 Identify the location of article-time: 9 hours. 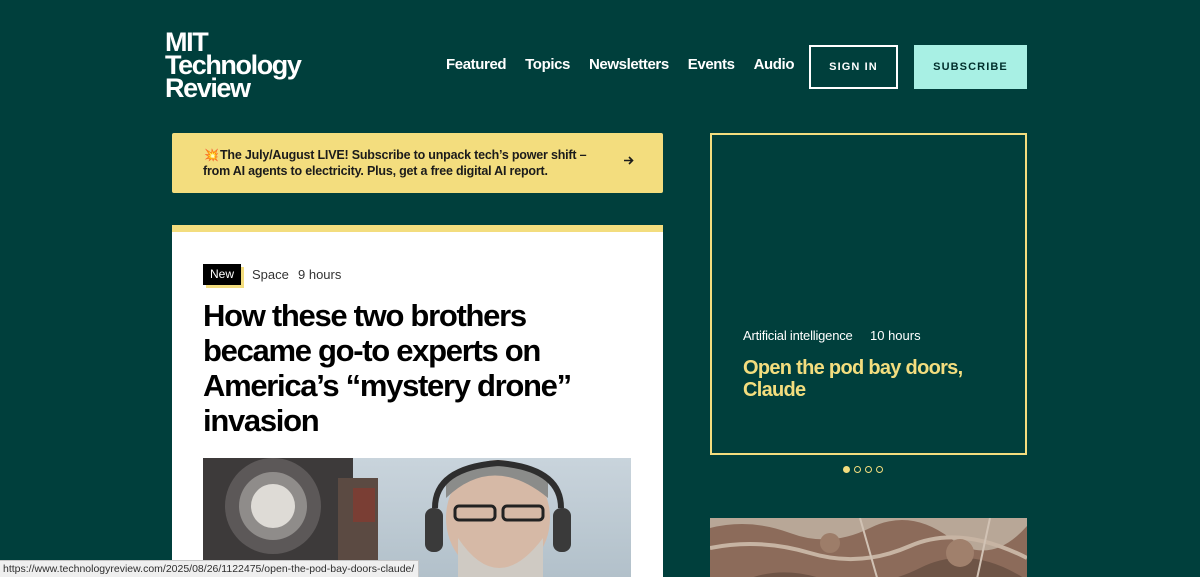
(320, 274).